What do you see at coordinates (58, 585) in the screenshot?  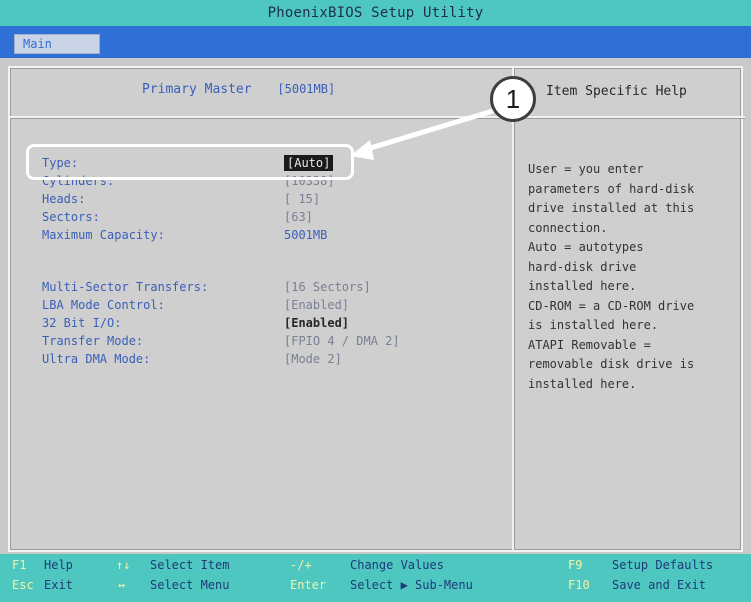 I see `key-esc-label: Exit` at bounding box center [58, 585].